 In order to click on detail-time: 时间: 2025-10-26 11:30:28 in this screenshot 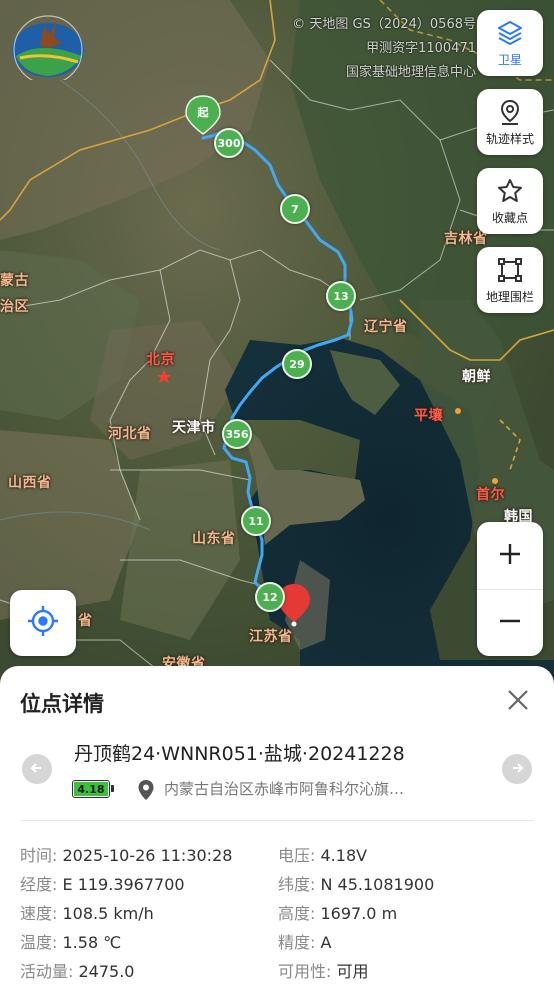, I will do `click(126, 854)`.